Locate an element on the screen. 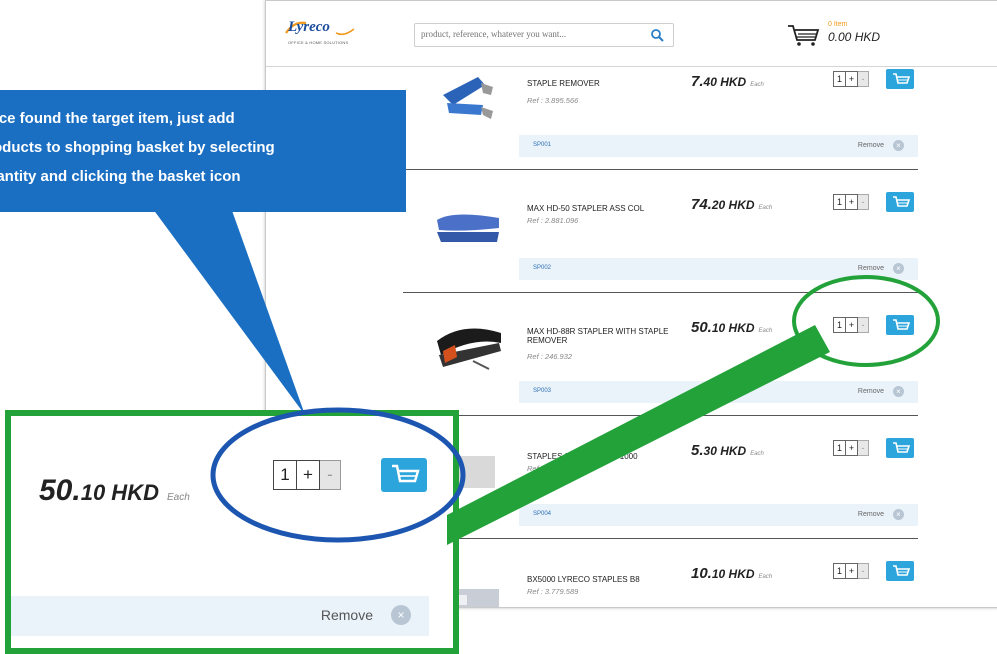  logo-subtext: OFFICE & HOME SOLUTIONS is located at coordinates (318, 42).